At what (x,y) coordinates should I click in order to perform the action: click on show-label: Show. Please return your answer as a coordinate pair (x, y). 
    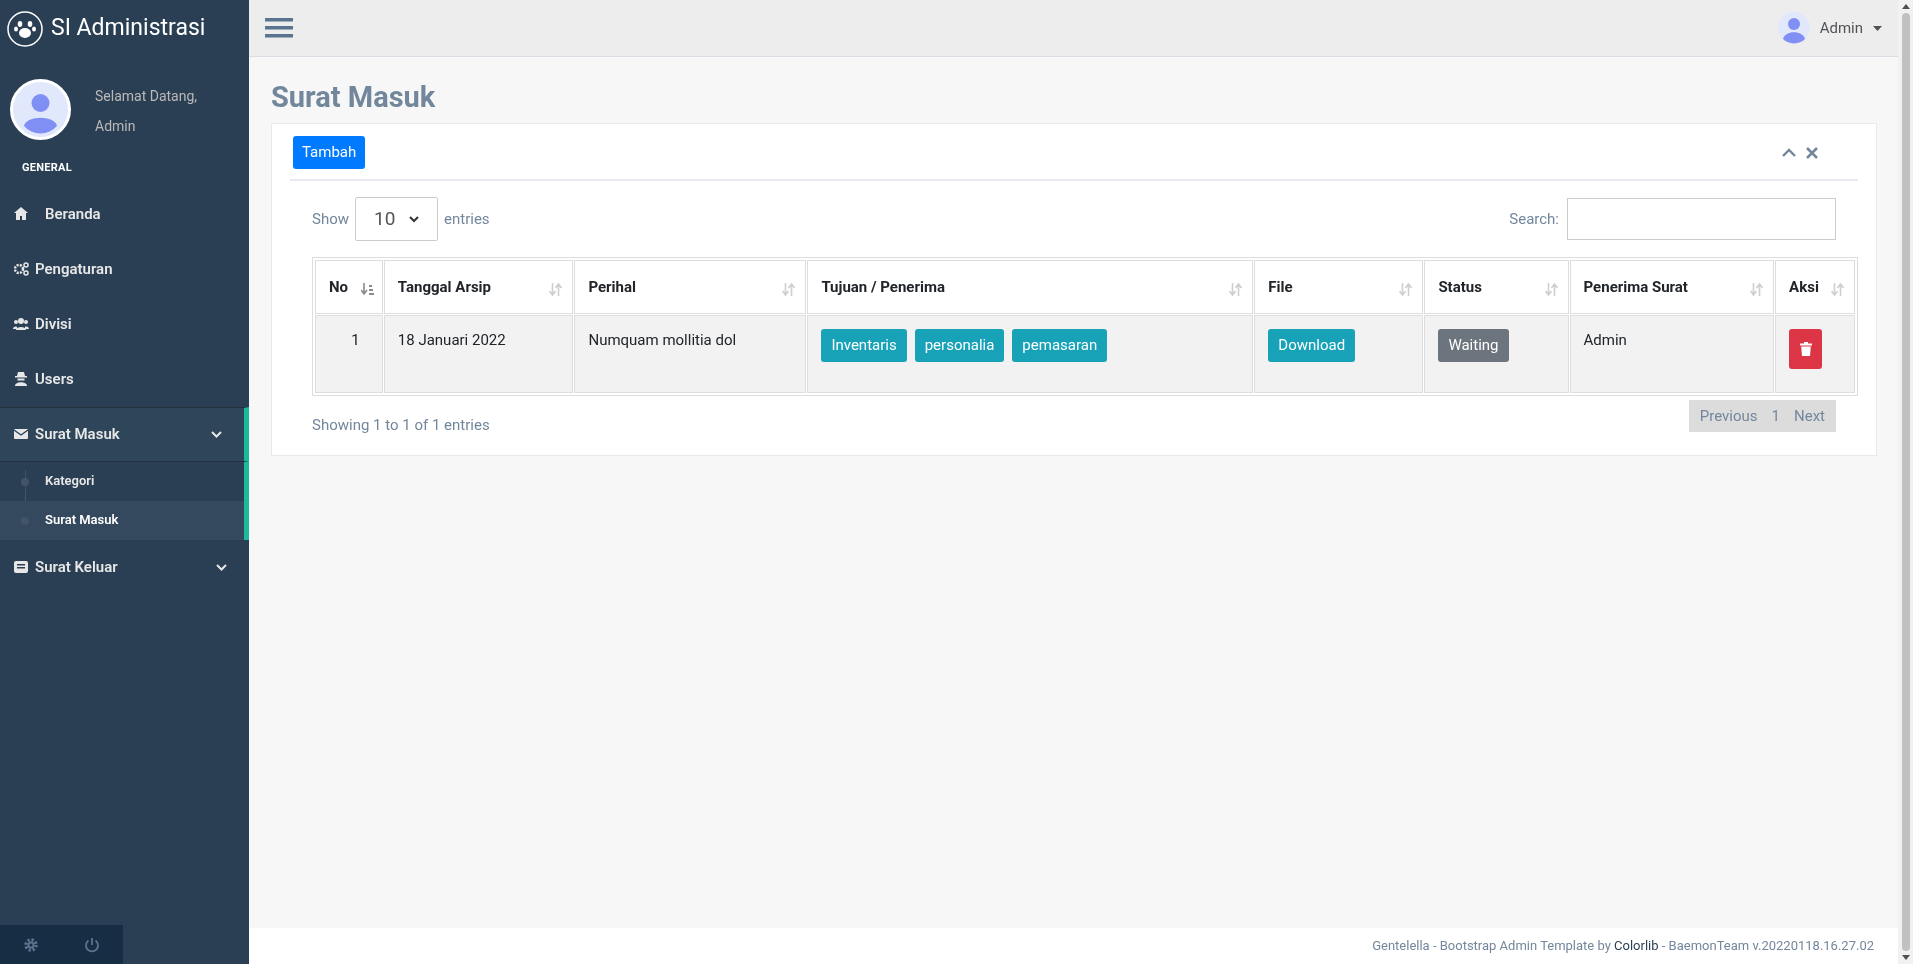
    Looking at the image, I should click on (330, 219).